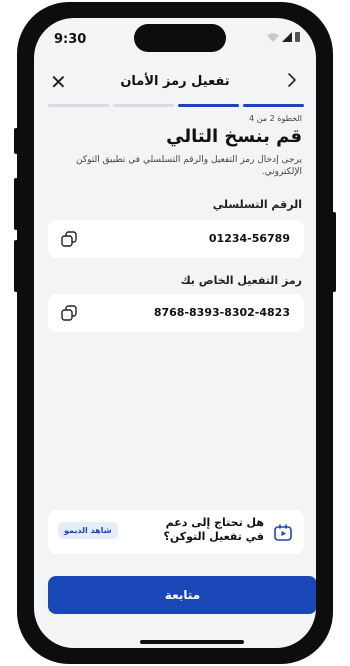 The width and height of the screenshot is (350, 666). I want to click on wifi-icon, so click(273, 37).